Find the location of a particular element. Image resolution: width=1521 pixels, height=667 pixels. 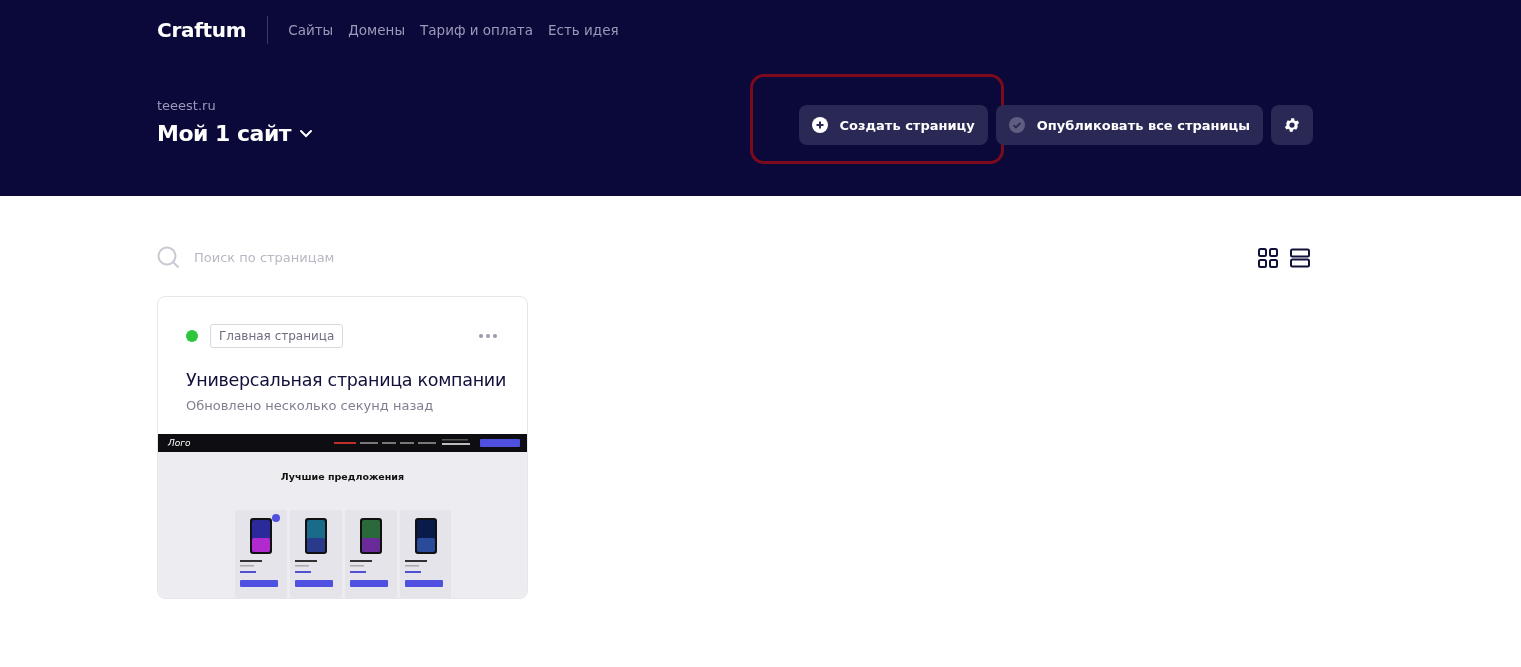

list-view-icon is located at coordinates (1300, 257).